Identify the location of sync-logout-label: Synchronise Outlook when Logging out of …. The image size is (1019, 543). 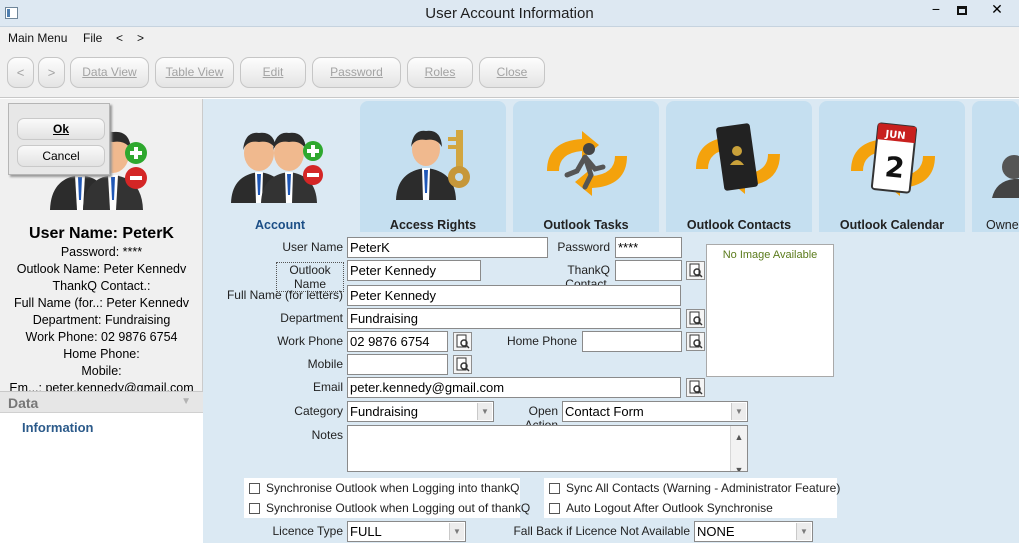
(398, 508).